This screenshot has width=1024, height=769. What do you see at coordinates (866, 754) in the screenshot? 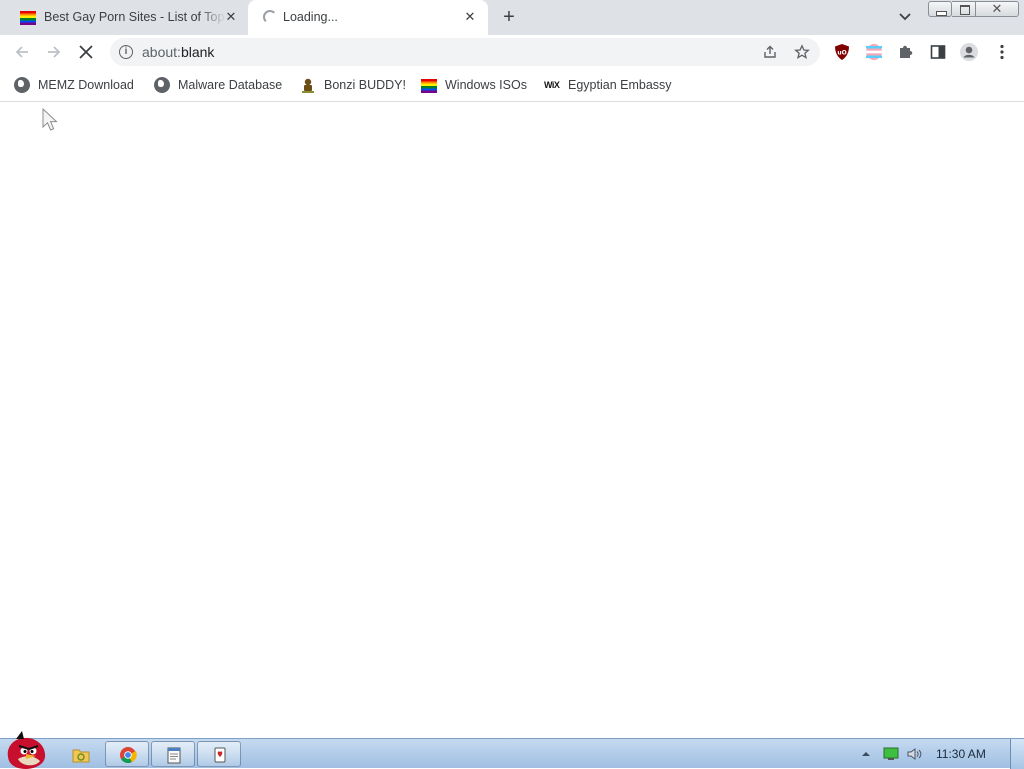
I see `tray-expand-arrow-icon` at bounding box center [866, 754].